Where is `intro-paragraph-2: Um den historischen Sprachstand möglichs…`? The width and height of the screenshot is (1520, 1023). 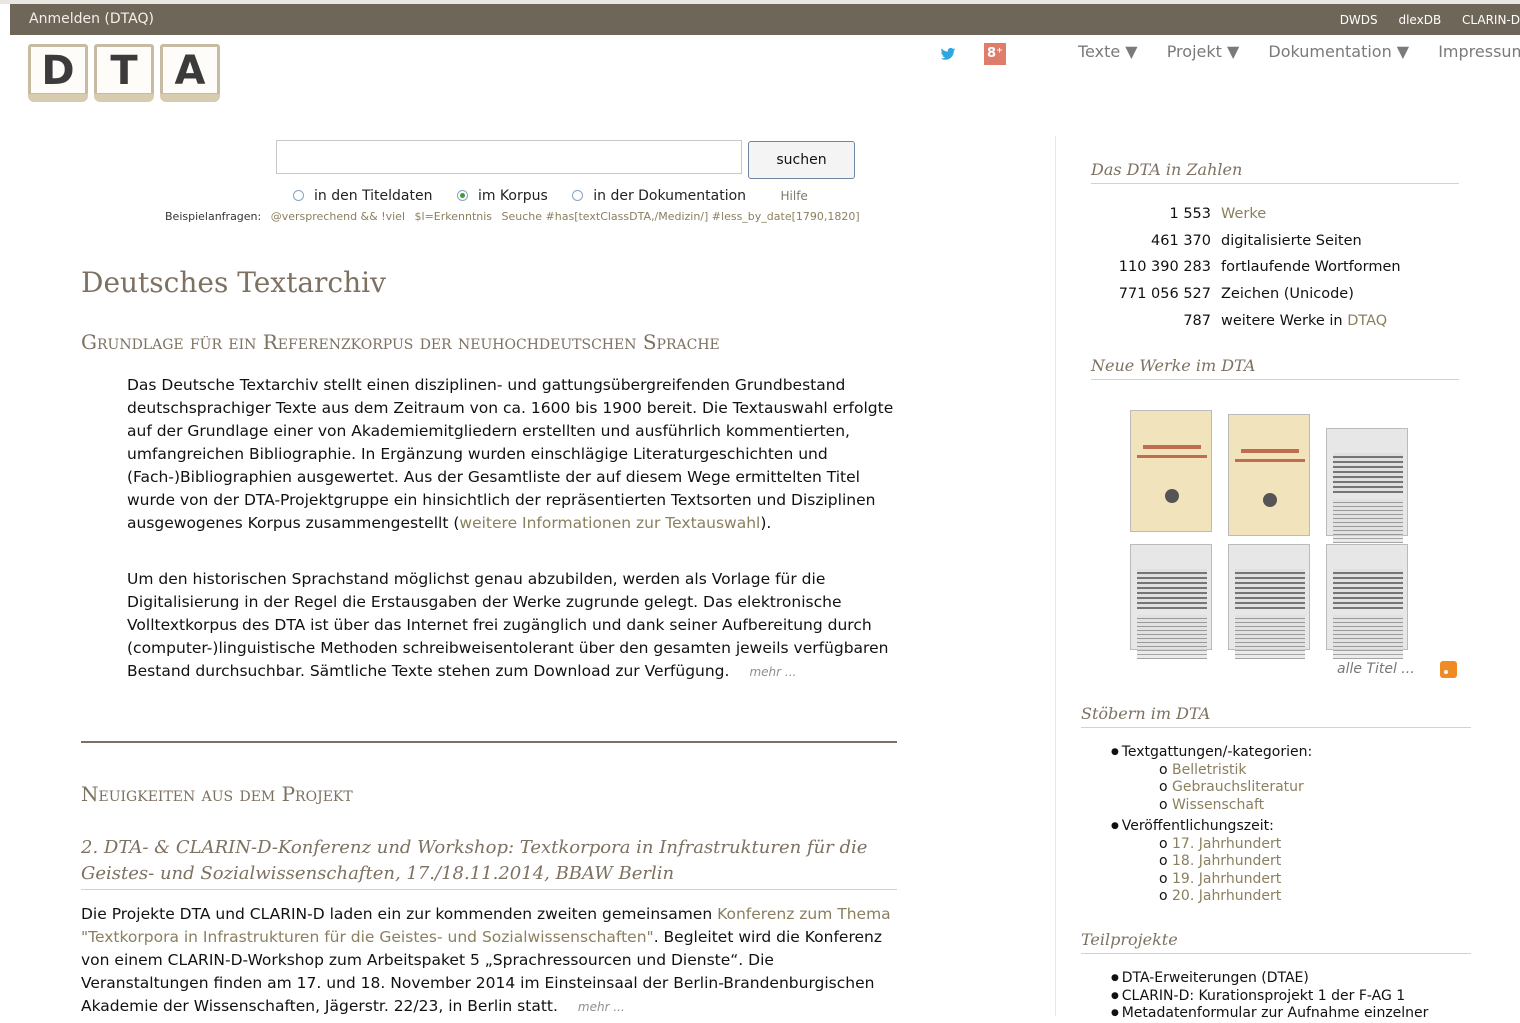 intro-paragraph-2: Um den historischen Sprachstand möglichs… is located at coordinates (512, 626).